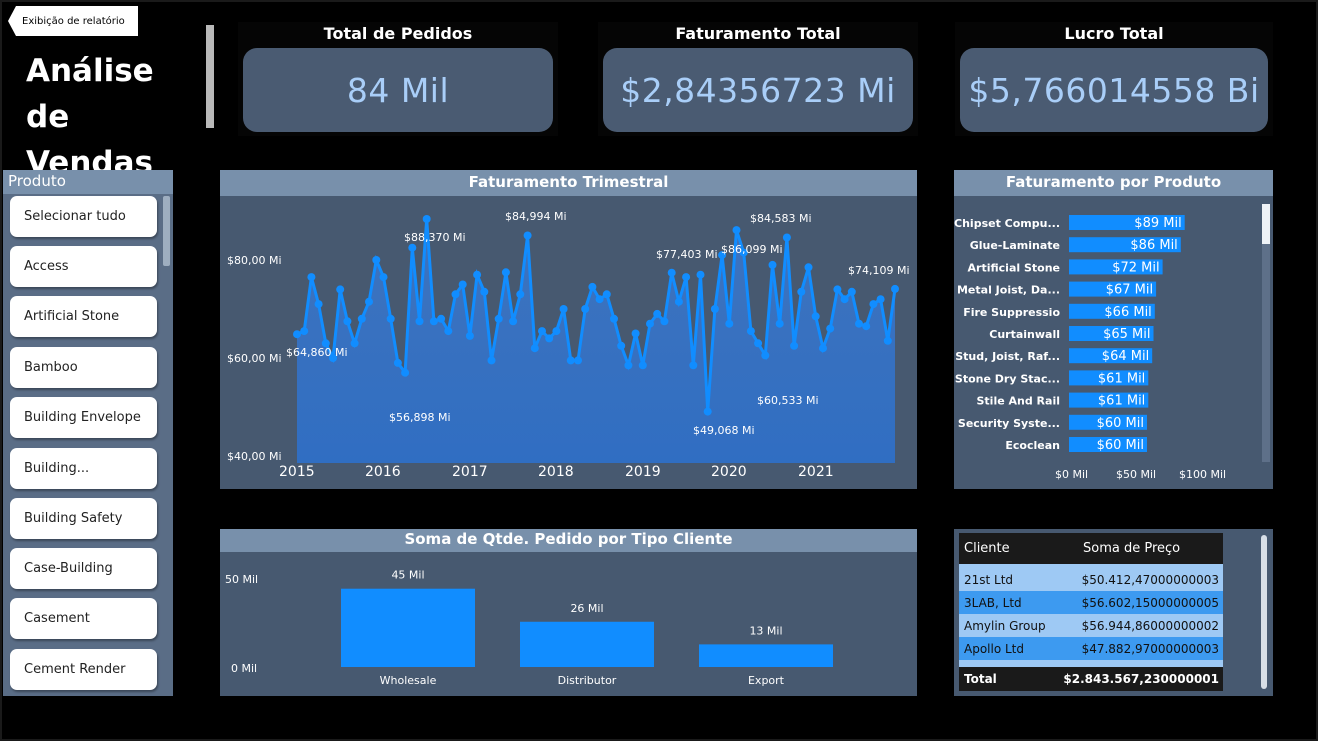 Image resolution: width=1318 pixels, height=741 pixels. What do you see at coordinates (166, 231) in the screenshot?
I see `slicer-scrollbar` at bounding box center [166, 231].